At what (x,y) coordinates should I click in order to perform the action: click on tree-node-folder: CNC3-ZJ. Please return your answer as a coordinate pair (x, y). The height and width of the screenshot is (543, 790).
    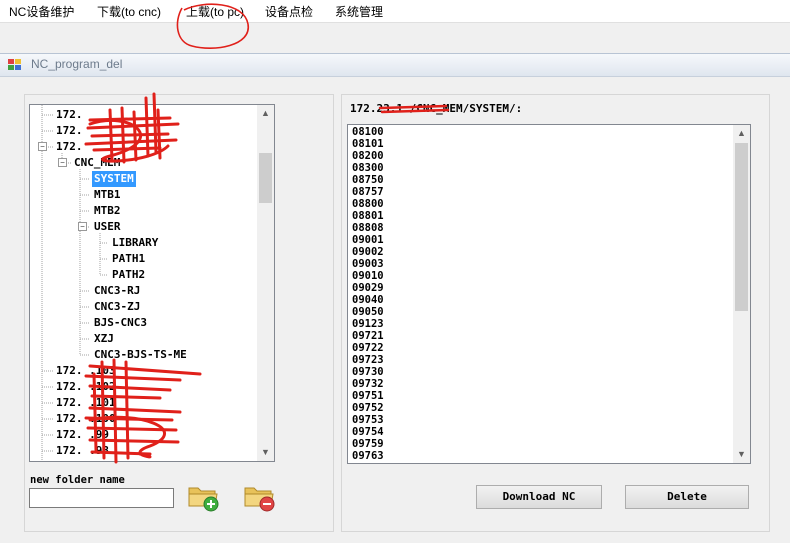
    Looking at the image, I should click on (117, 307).